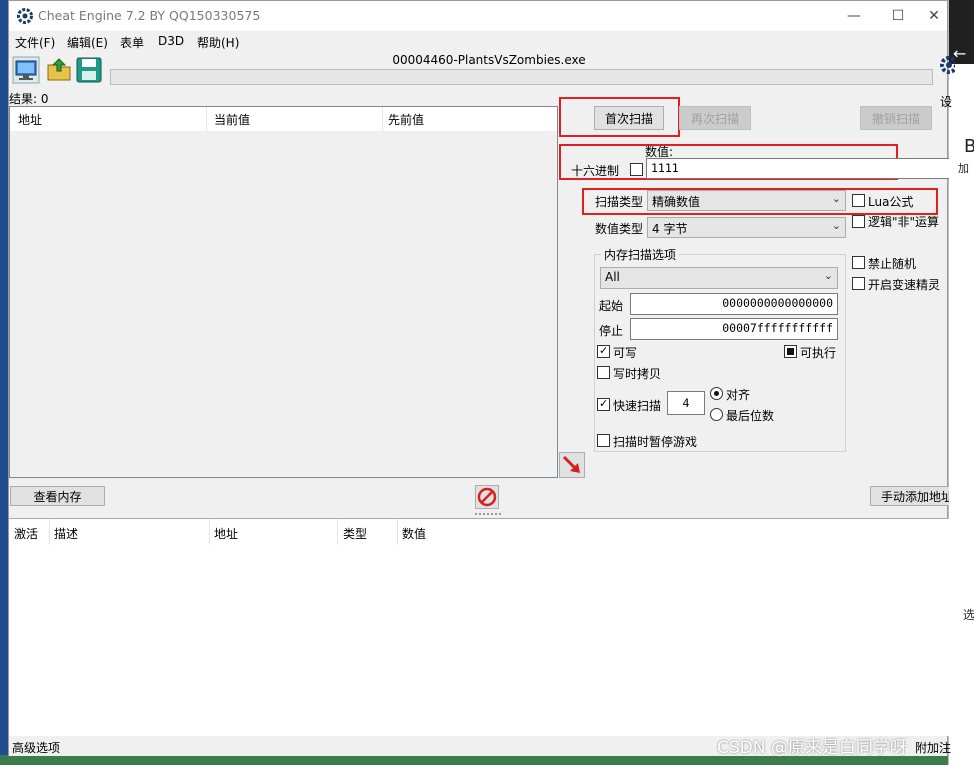  What do you see at coordinates (909, 496) in the screenshot?
I see `add-address-manually-button: 手动添加地址` at bounding box center [909, 496].